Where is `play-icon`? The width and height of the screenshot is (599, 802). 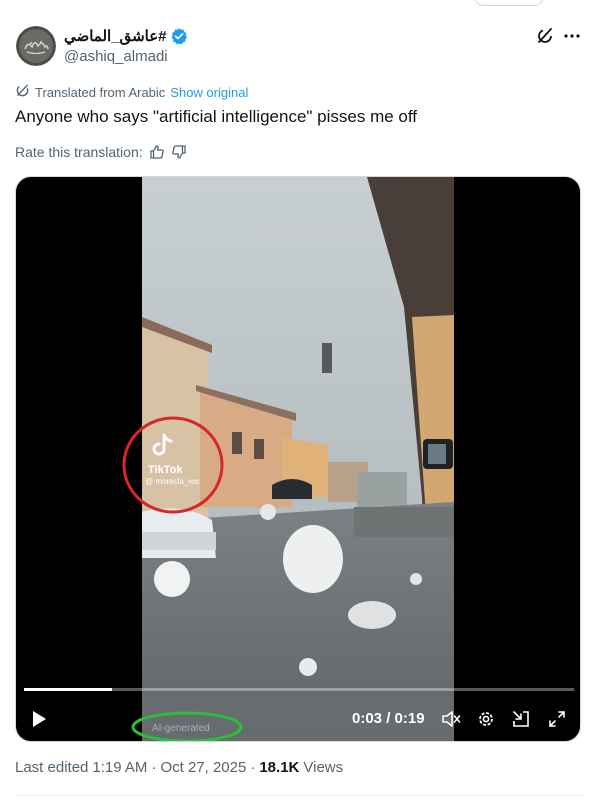
play-icon is located at coordinates (39, 719).